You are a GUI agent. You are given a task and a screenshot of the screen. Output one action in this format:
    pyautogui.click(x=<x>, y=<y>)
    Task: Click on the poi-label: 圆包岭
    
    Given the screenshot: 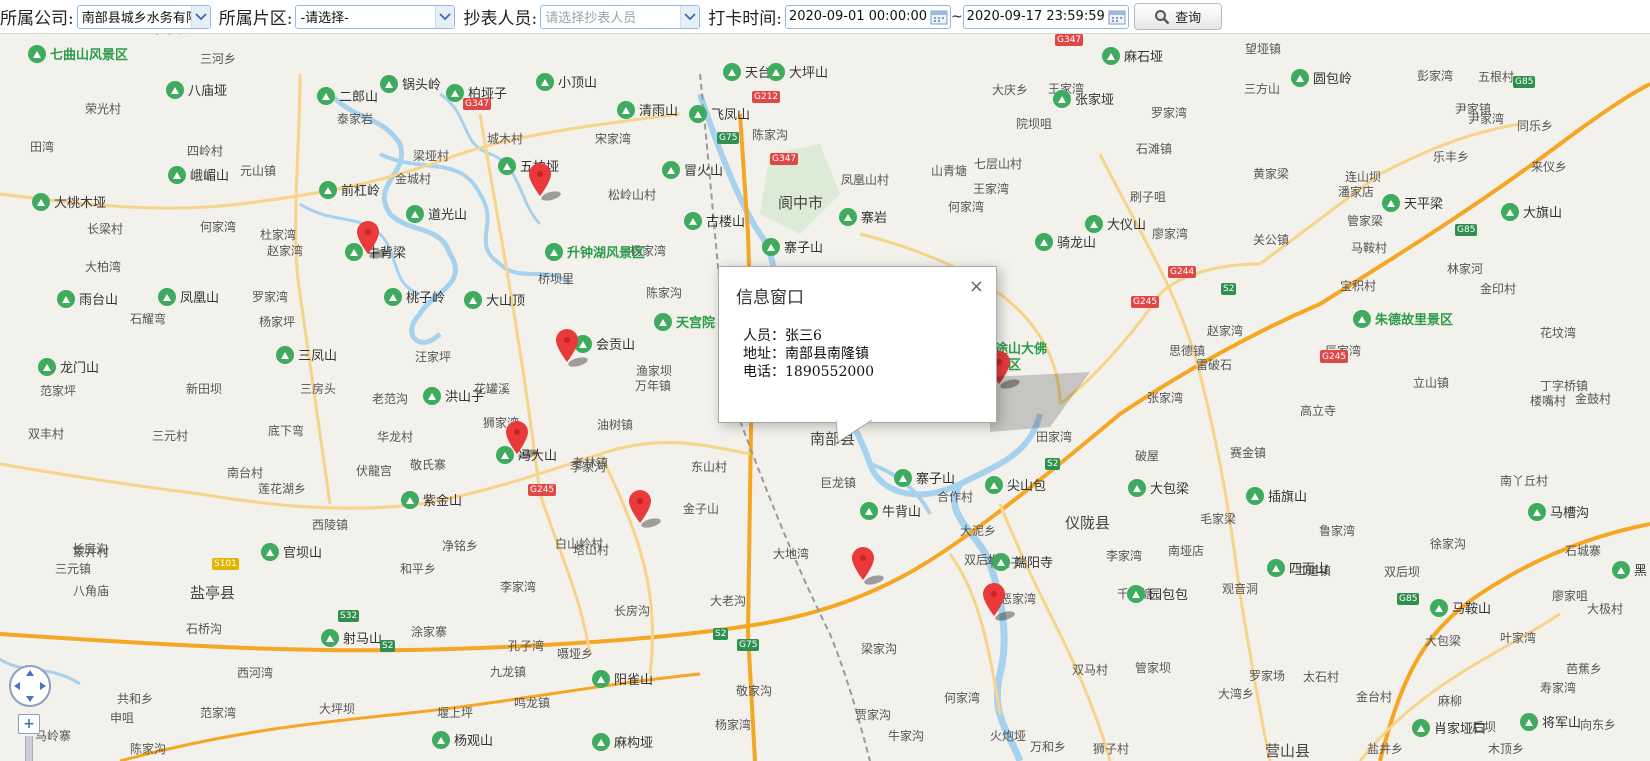 What is the action you would take?
    pyautogui.click(x=1321, y=77)
    